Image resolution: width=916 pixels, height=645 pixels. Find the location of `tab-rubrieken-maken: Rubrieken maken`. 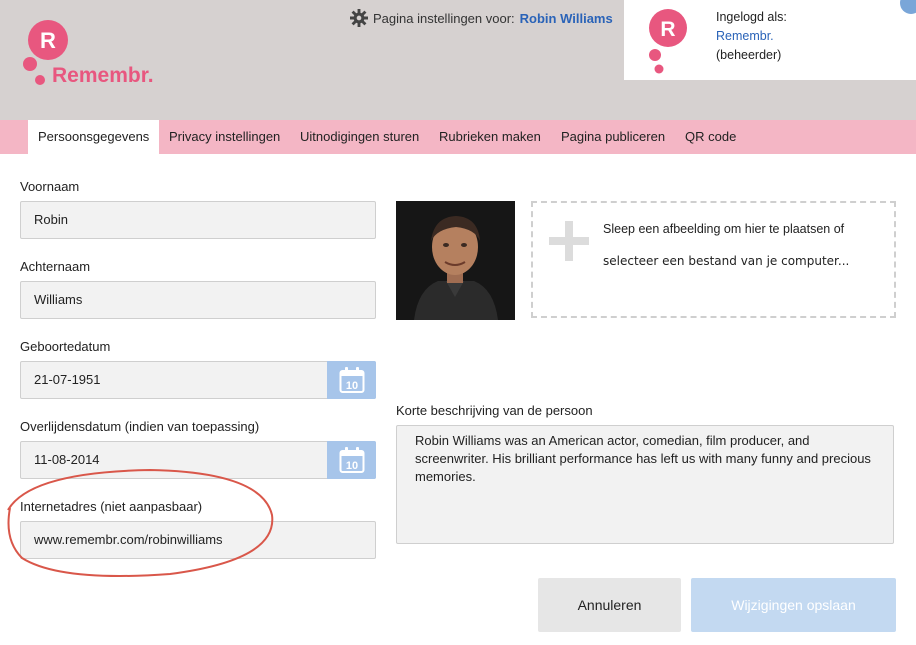

tab-rubrieken-maken: Rubrieken maken is located at coordinates (490, 137).